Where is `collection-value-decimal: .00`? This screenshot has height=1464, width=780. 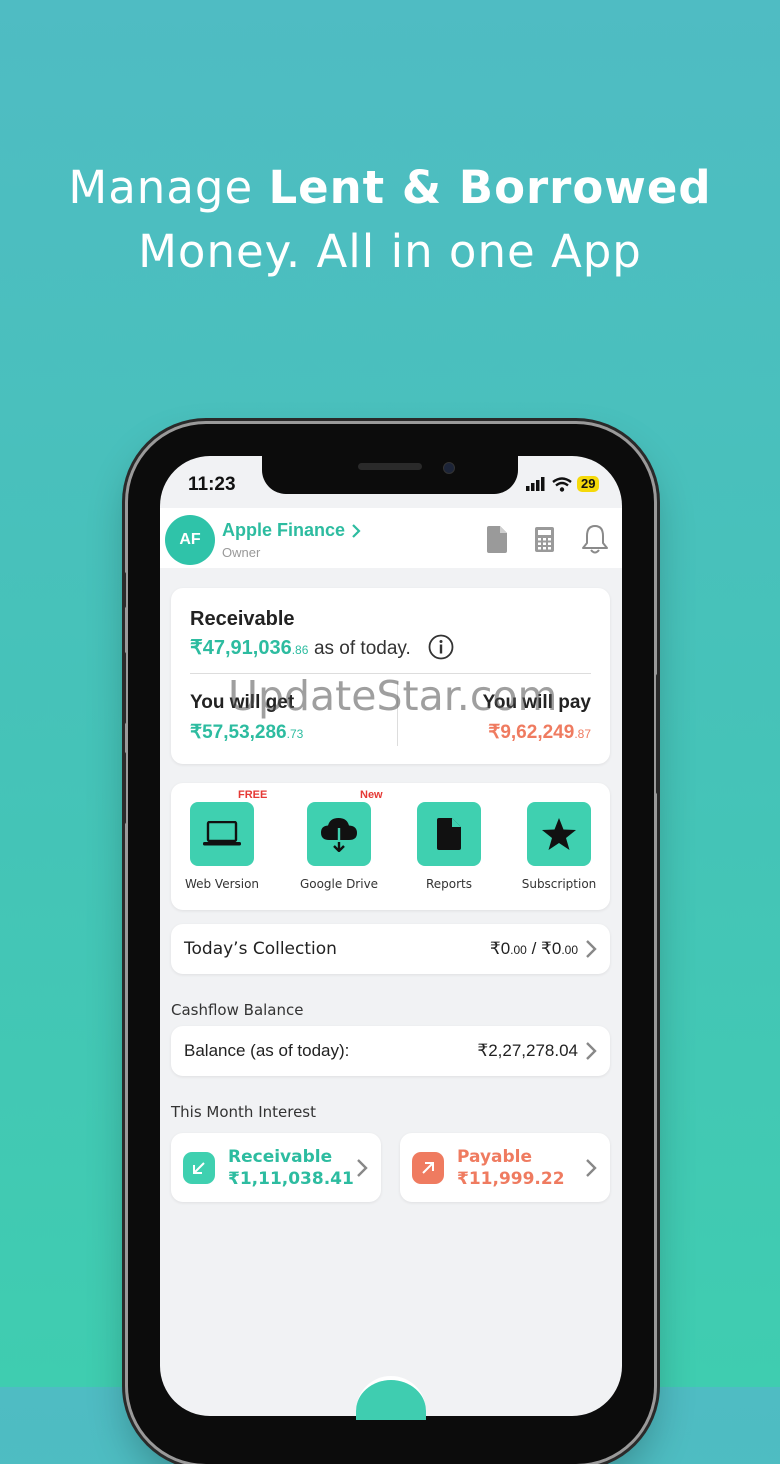 collection-value-decimal: .00 is located at coordinates (518, 950).